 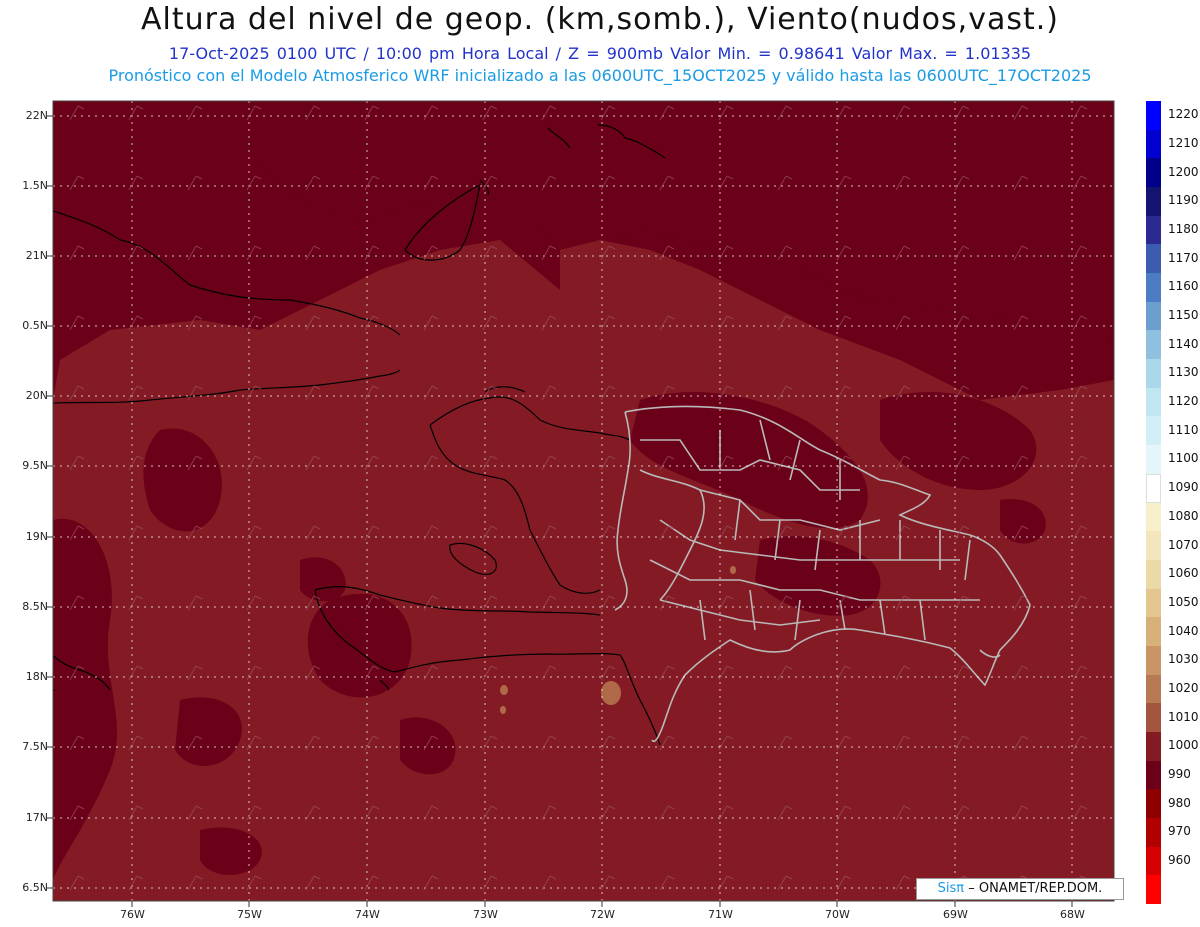 What do you see at coordinates (36, 817) in the screenshot?
I see `lat-label-17n: 17N` at bounding box center [36, 817].